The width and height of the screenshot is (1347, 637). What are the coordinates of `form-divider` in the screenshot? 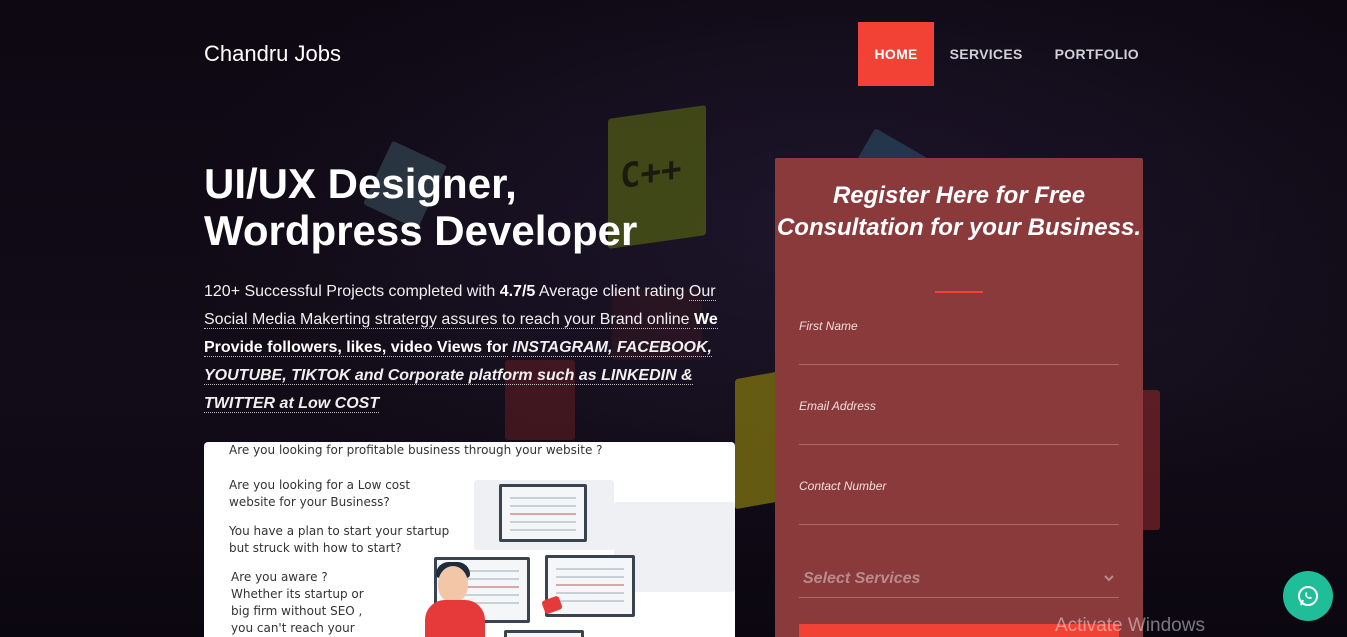 It's located at (959, 292).